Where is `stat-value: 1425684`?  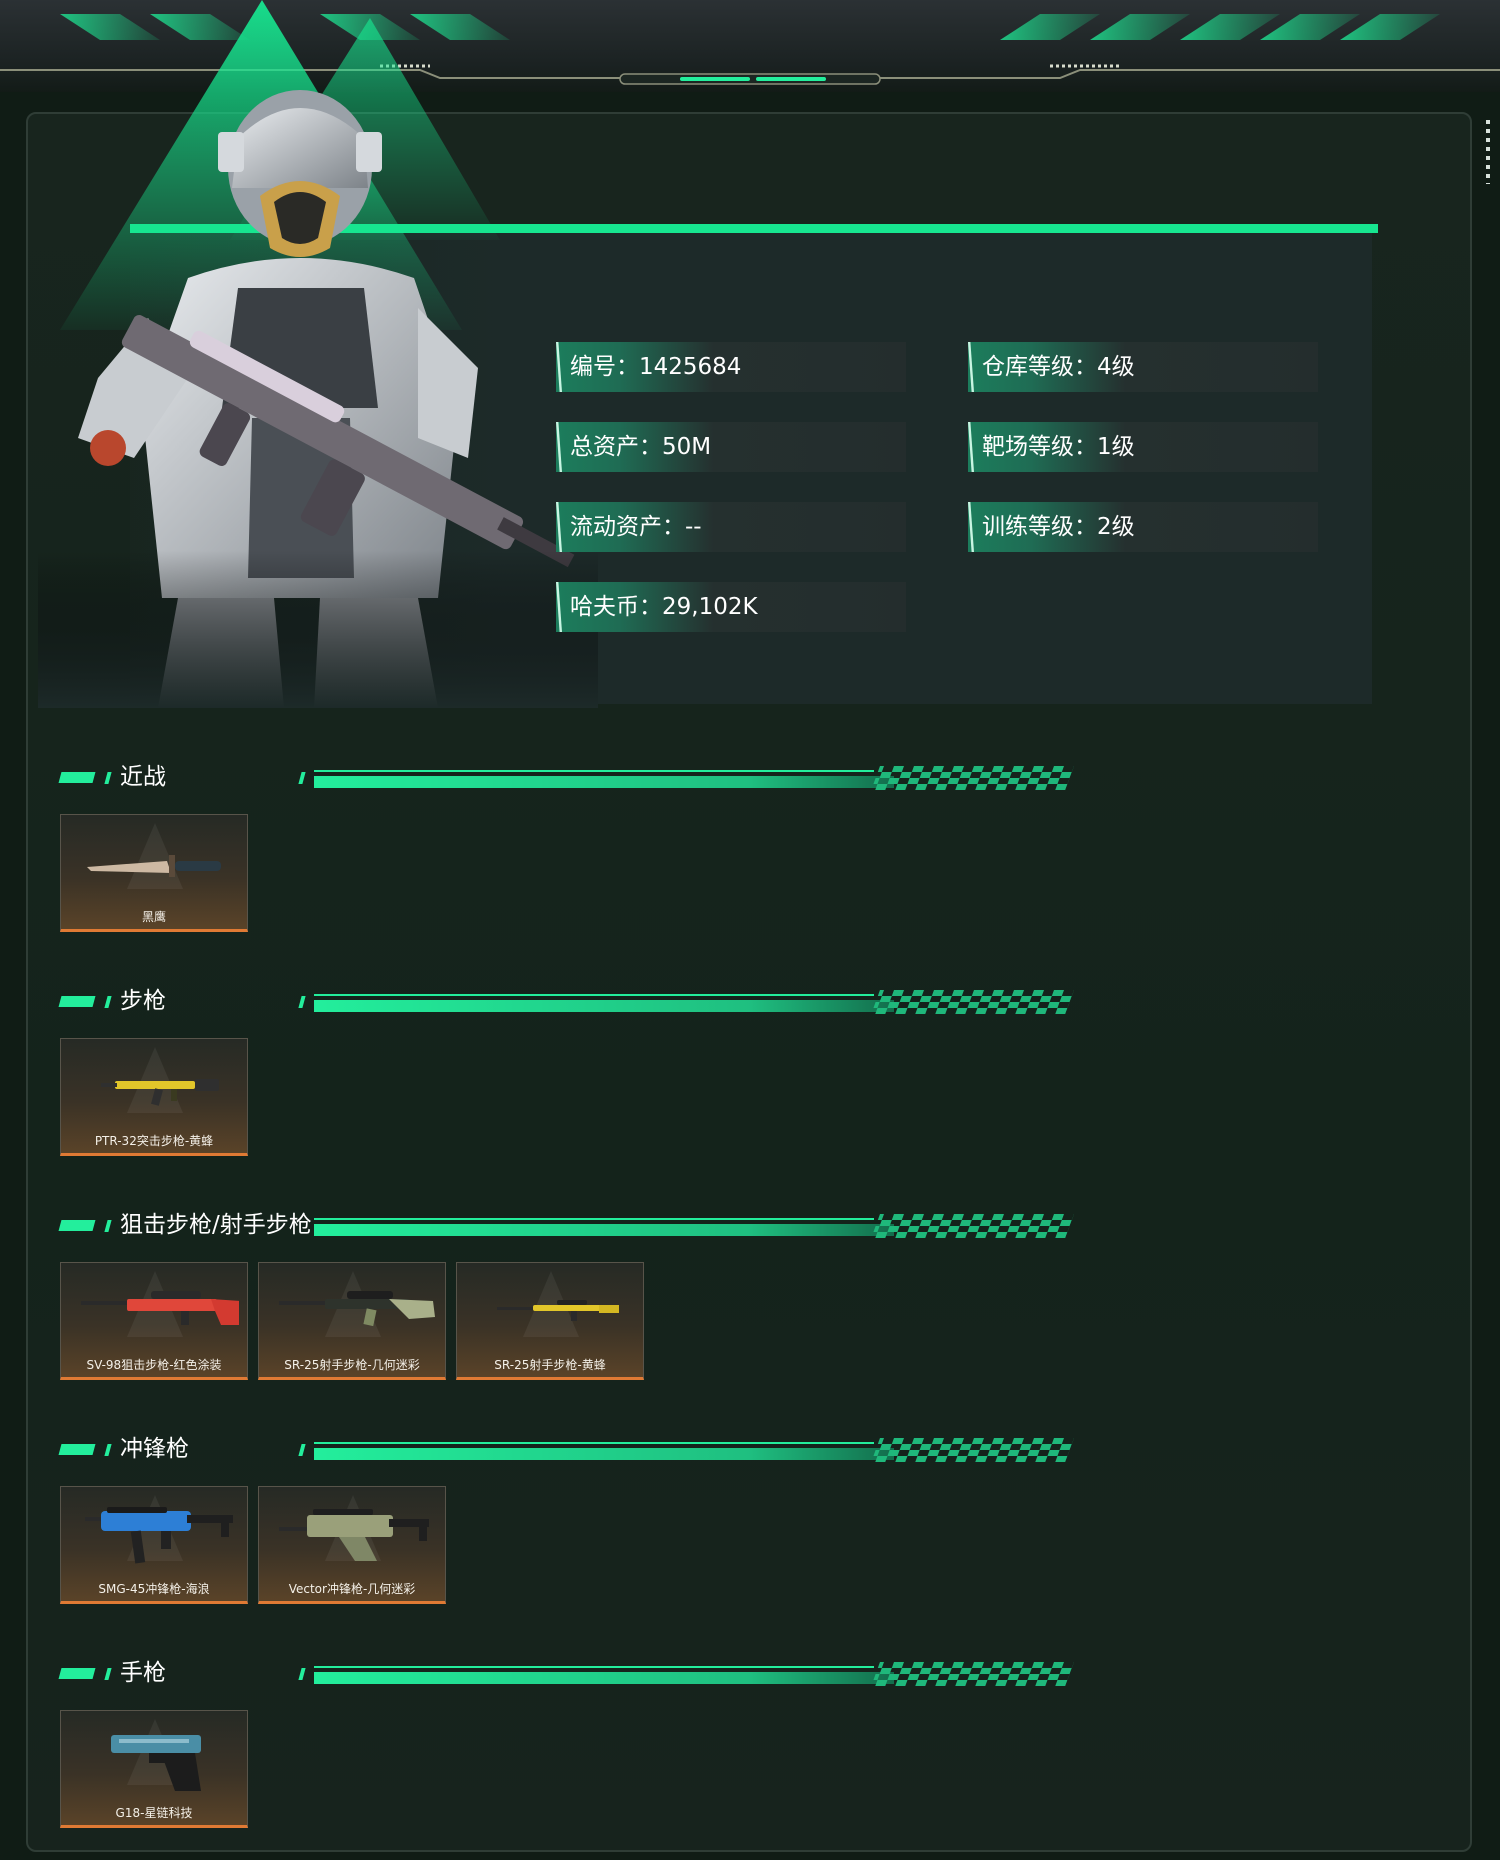
stat-value: 1425684 is located at coordinates (690, 367).